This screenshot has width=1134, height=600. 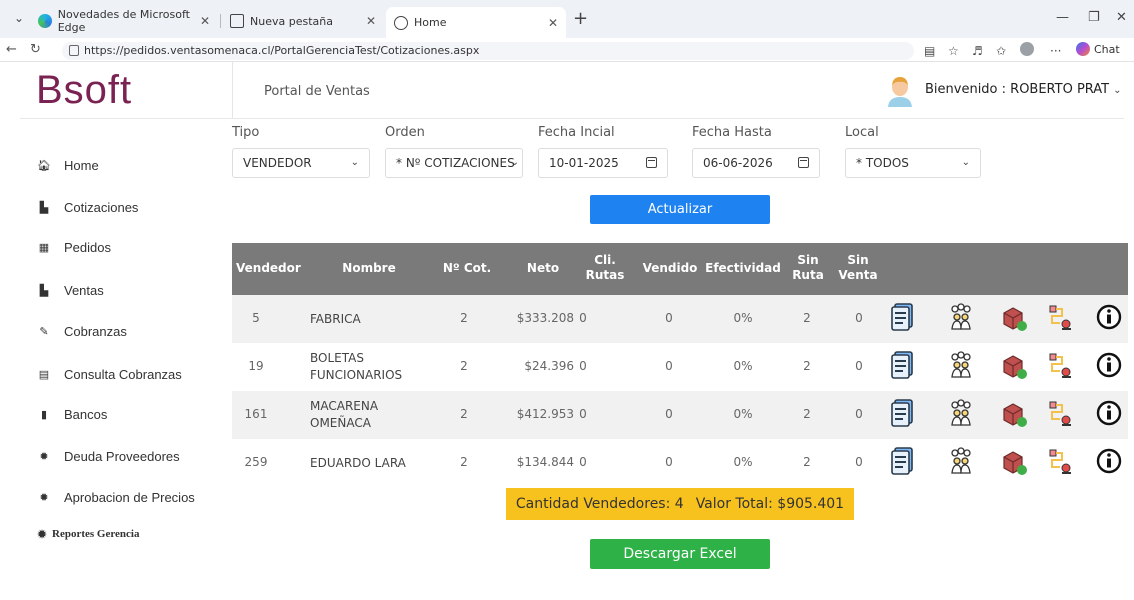 I want to click on sidebar-item-aprobacion-precios: ✹ Aprobacion de Precios, so click(x=116, y=497).